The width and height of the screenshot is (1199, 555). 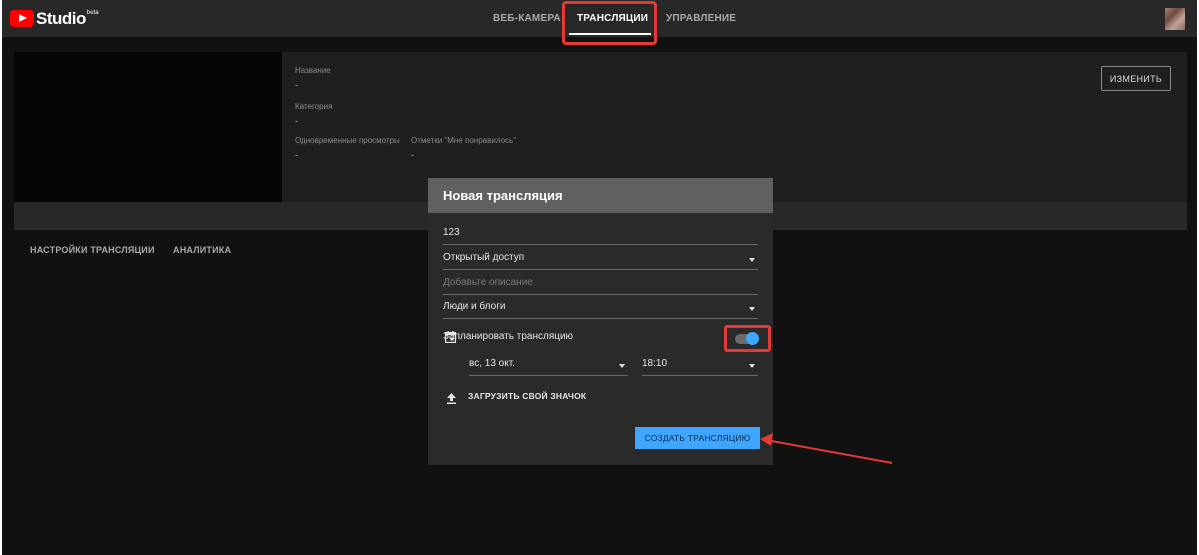 I want to click on description-placeholder: Добавьте описание, so click(x=488, y=282).